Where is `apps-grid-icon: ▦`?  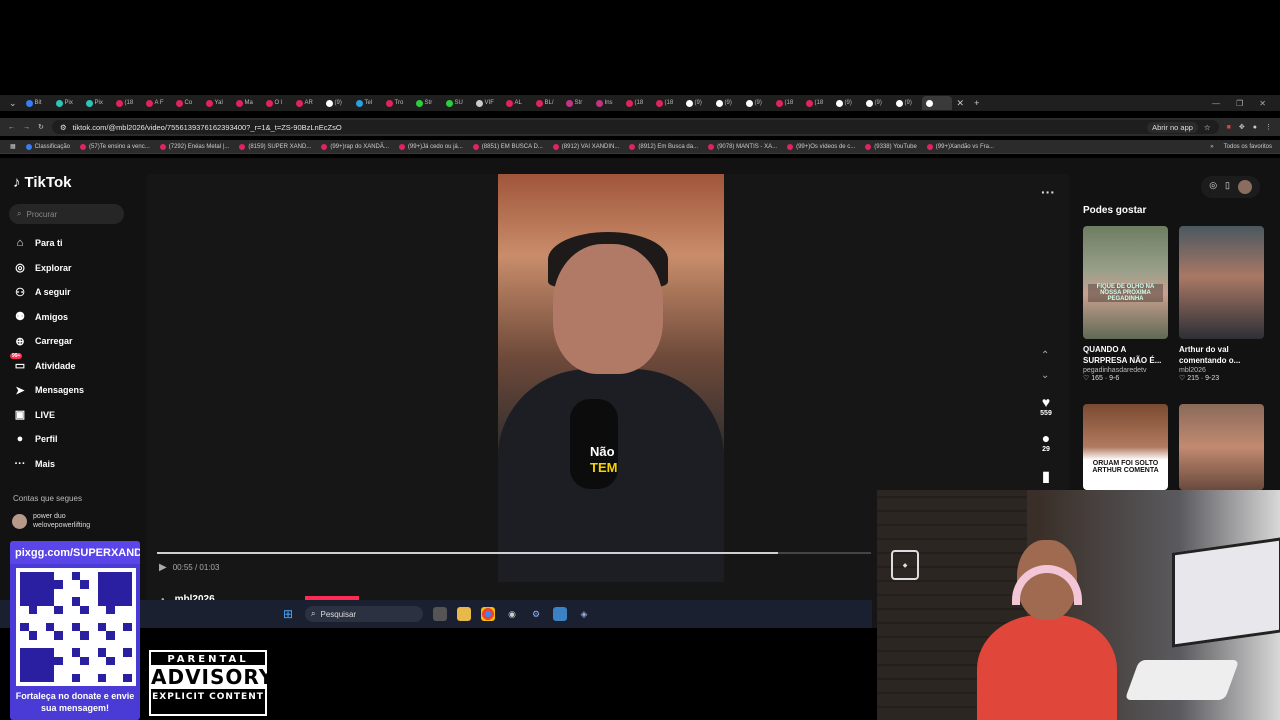 apps-grid-icon: ▦ is located at coordinates (13, 146).